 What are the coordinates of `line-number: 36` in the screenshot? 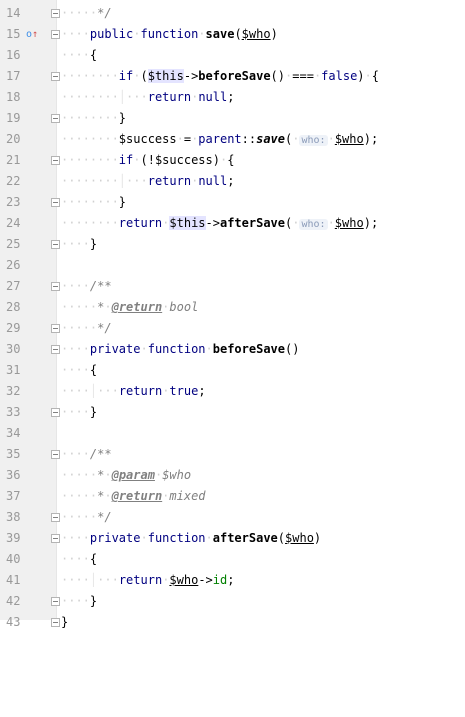 It's located at (13, 475).